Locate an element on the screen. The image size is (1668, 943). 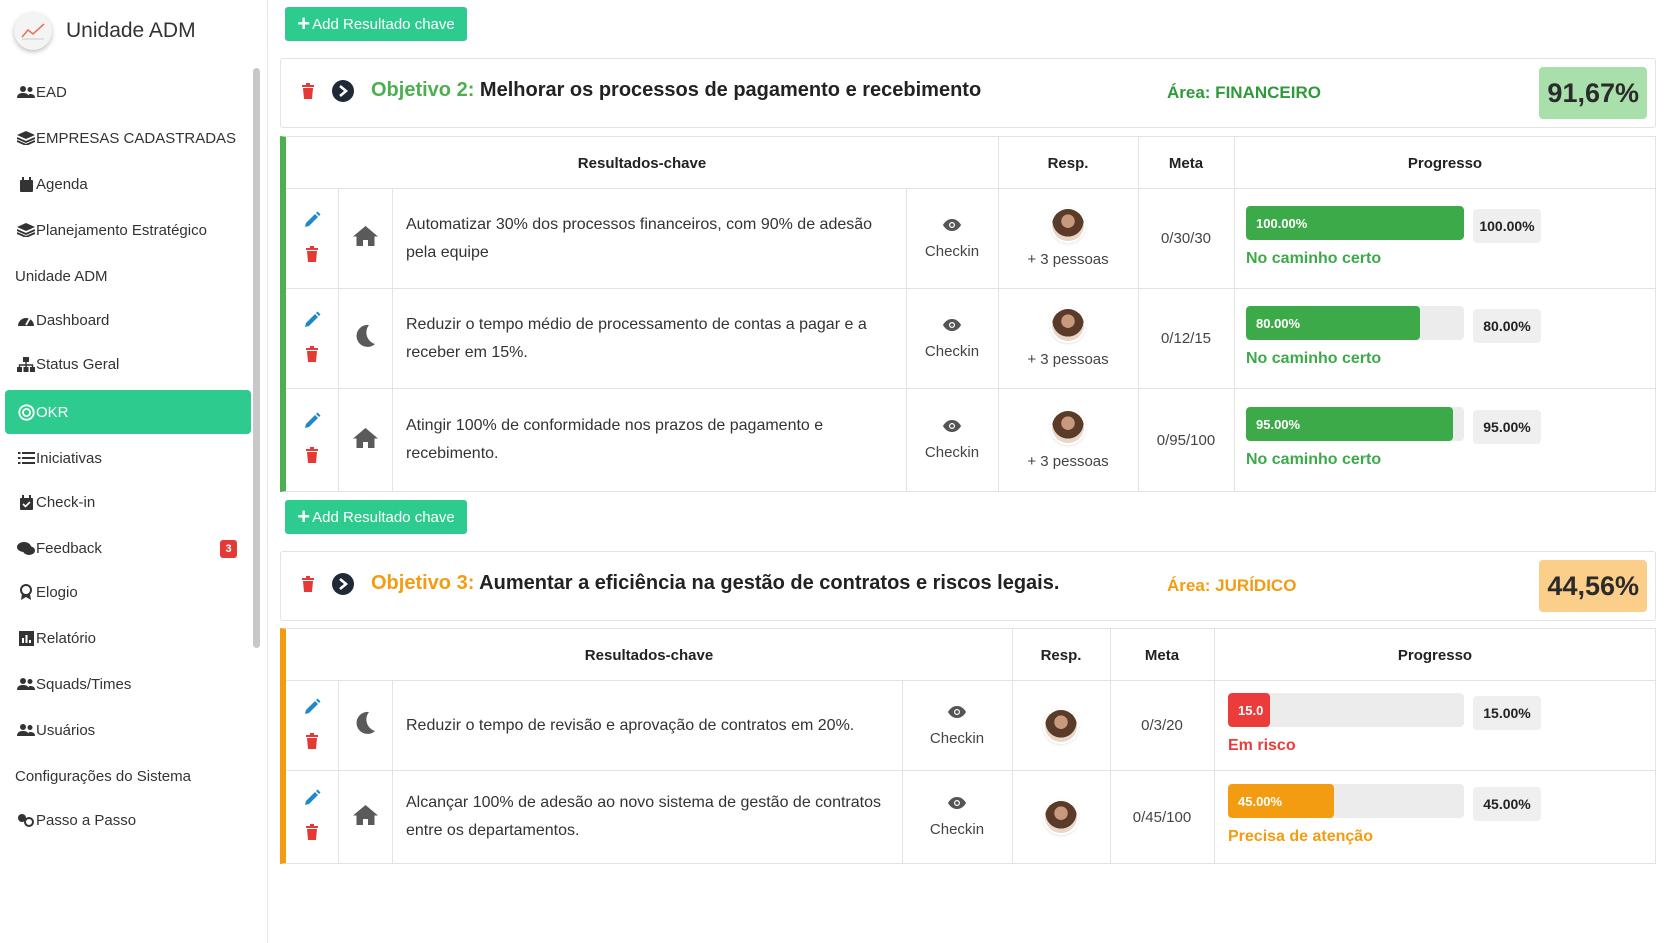
header-meta: Meta is located at coordinates (1162, 655).